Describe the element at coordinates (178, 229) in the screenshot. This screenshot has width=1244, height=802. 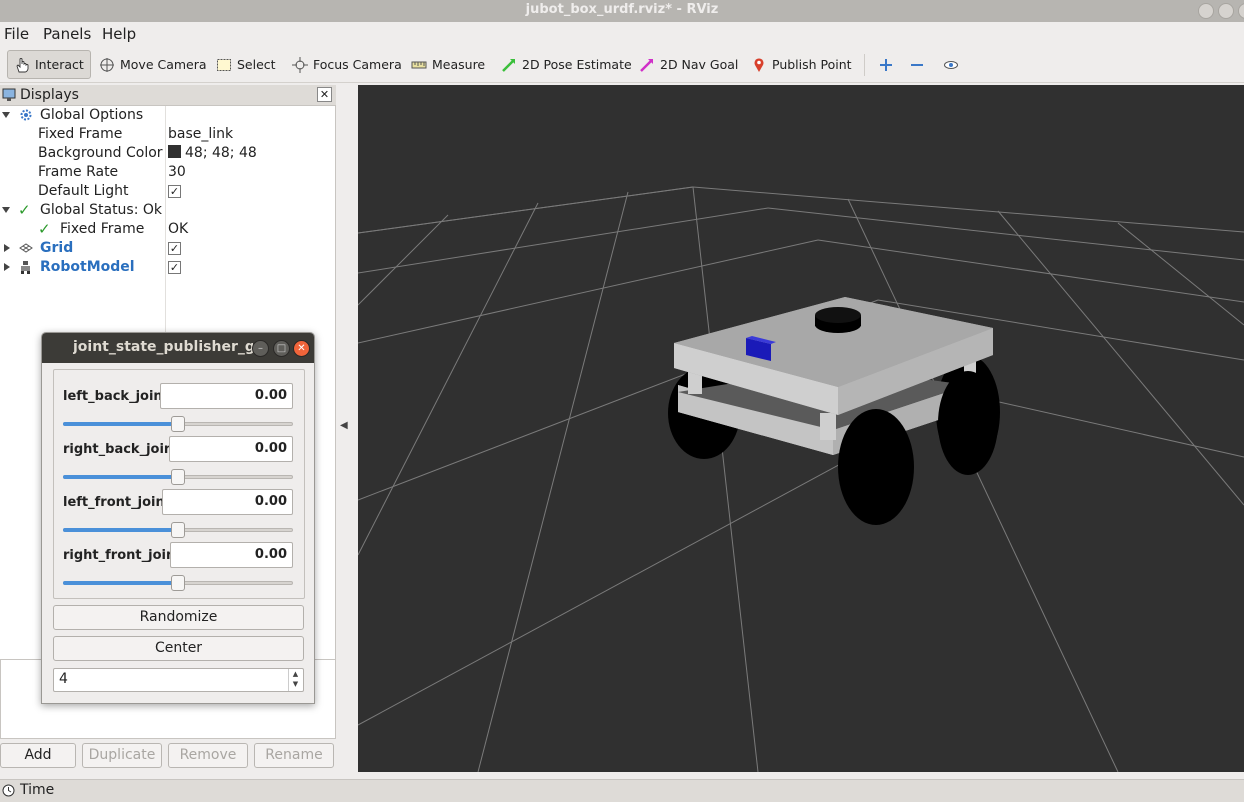
I see `status-fixed-frame-value: OK` at that location.